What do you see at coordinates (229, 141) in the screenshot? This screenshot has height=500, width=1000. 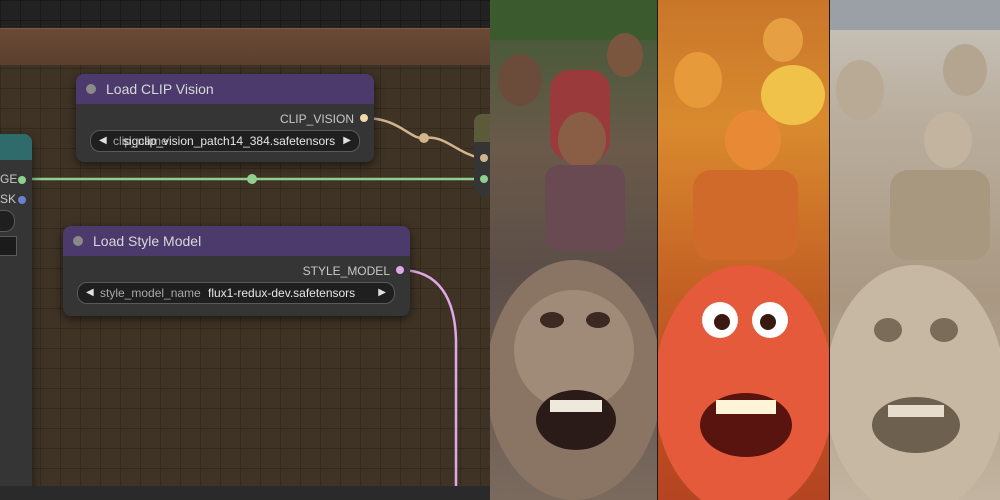 I see `combo-widget-value: sigclip_vision_patch14_384.safetensors` at bounding box center [229, 141].